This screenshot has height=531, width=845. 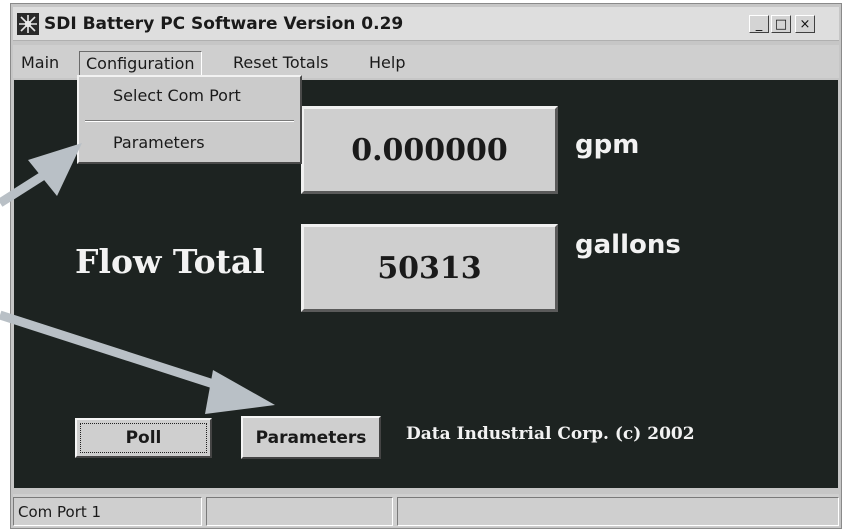 What do you see at coordinates (426, 61) in the screenshot?
I see `menu-bar: Main Configuration Reset Totals Help` at bounding box center [426, 61].